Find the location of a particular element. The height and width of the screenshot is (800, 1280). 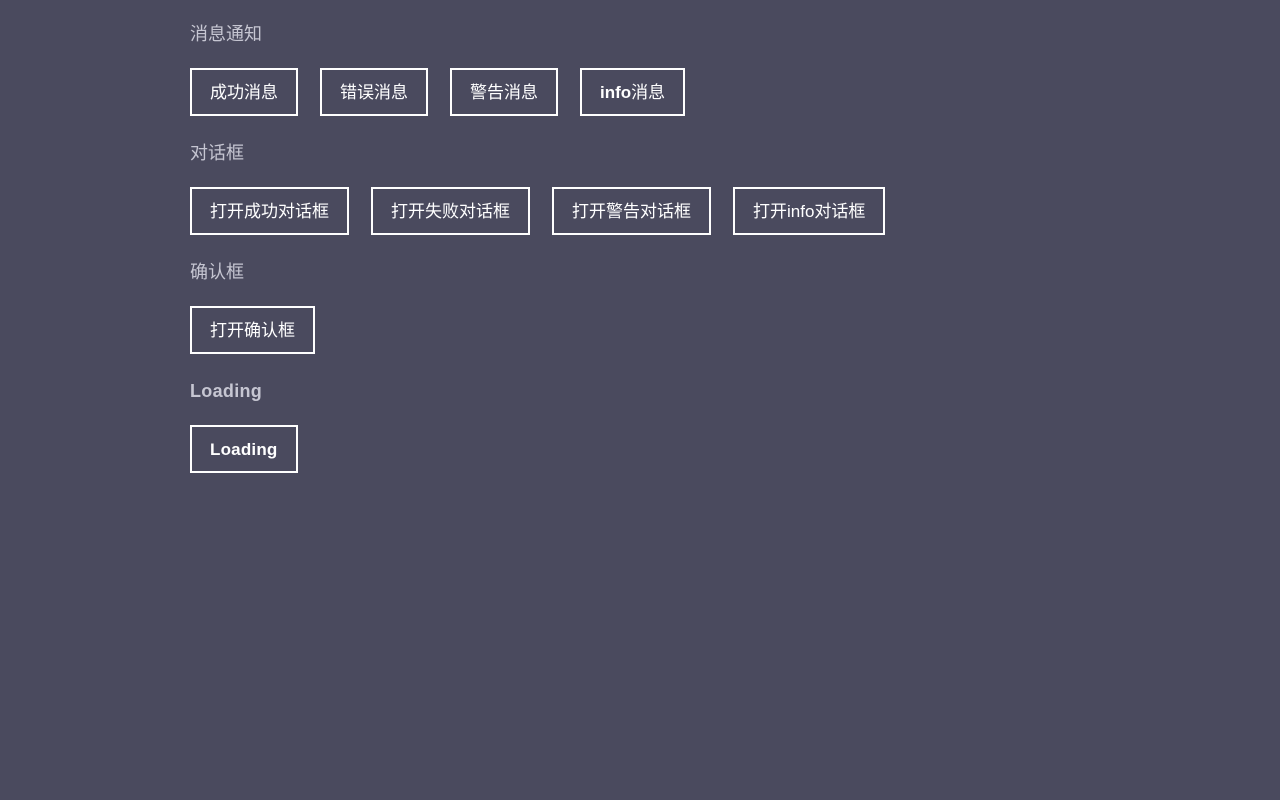

error-message-button-label: 错误消息 is located at coordinates (374, 92).